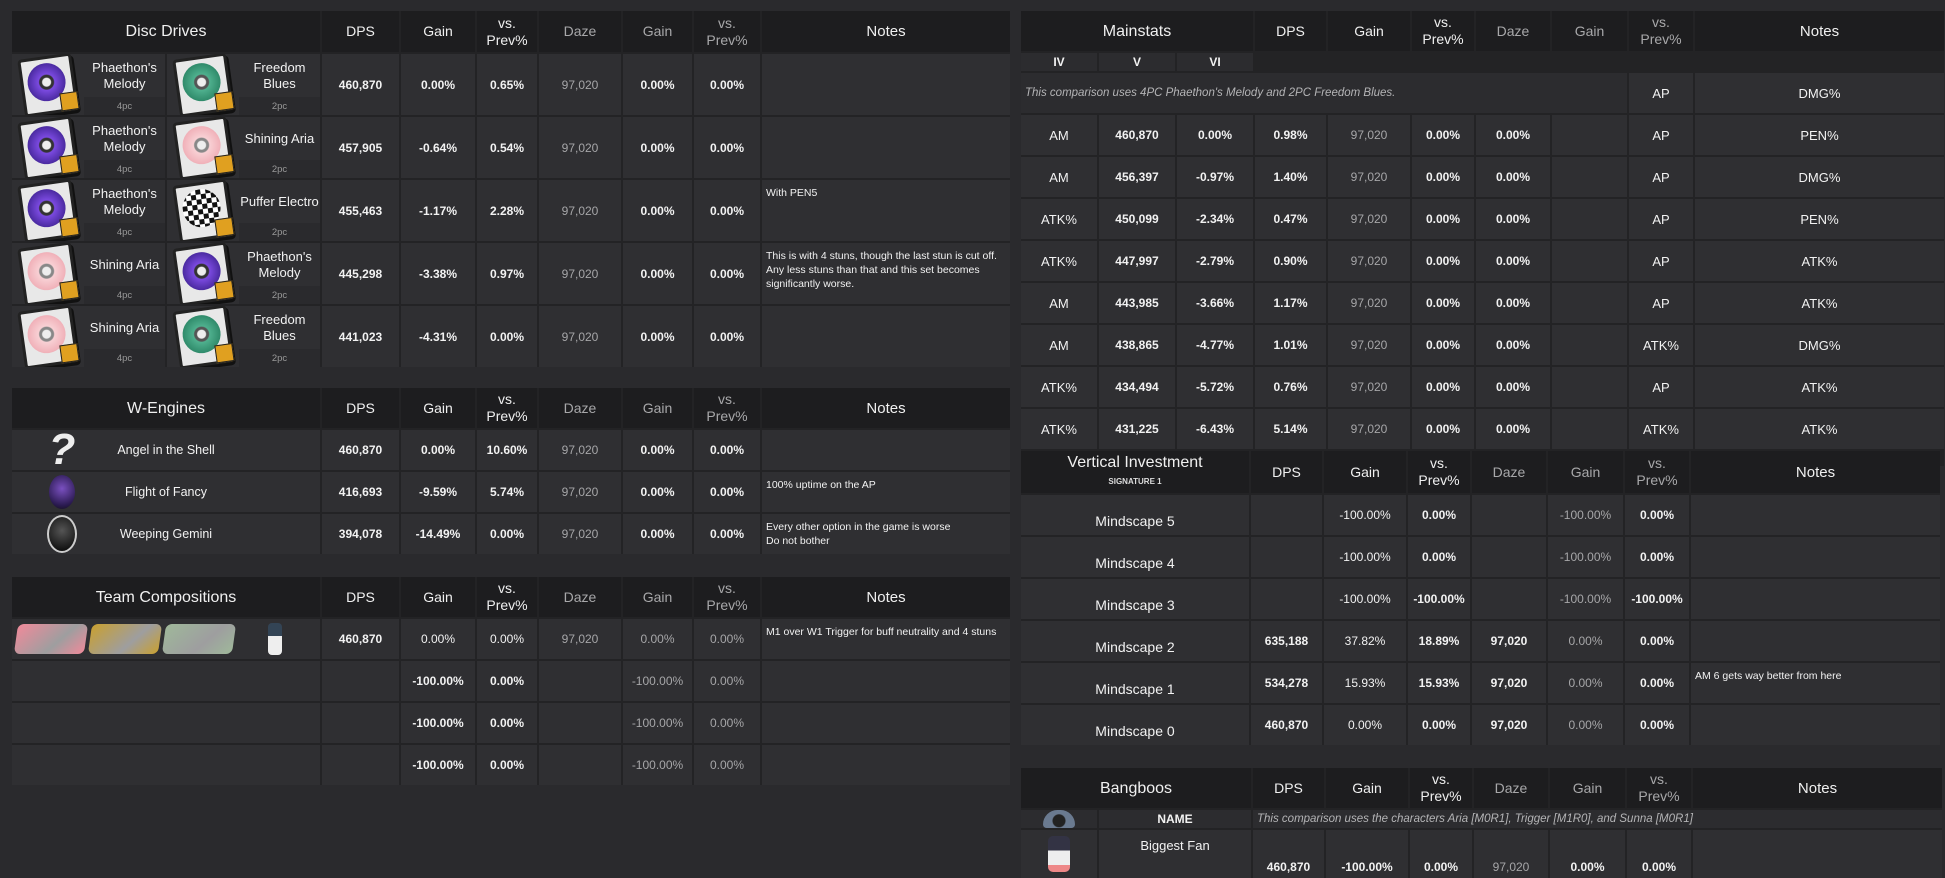 This screenshot has width=1945, height=878. I want to click on section-title: Vertical Investment SIGNATURE 1, so click(1135, 472).